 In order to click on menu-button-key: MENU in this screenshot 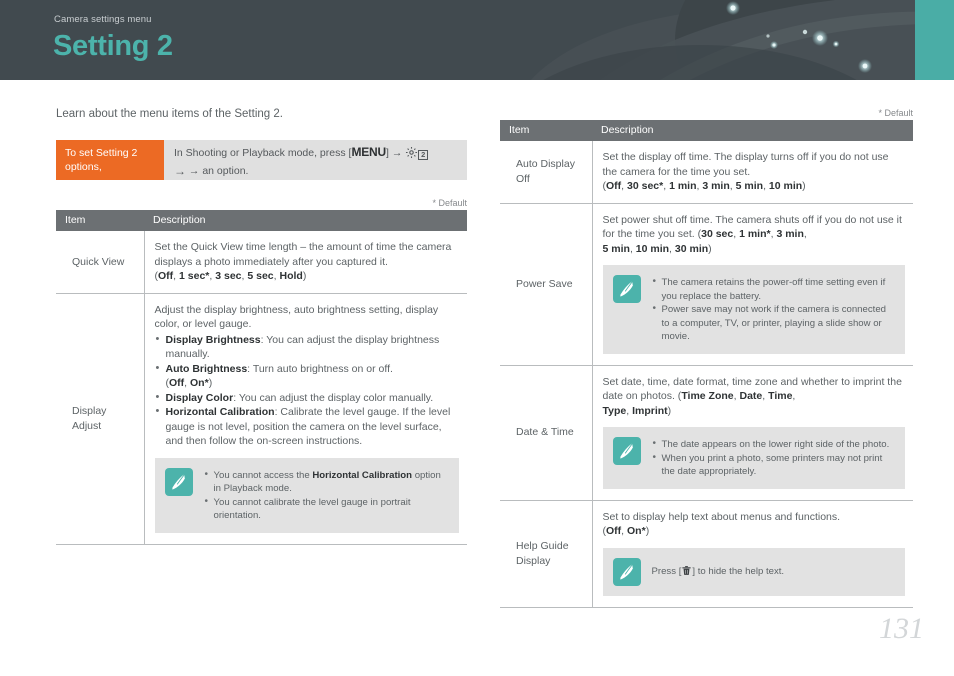, I will do `click(368, 152)`.